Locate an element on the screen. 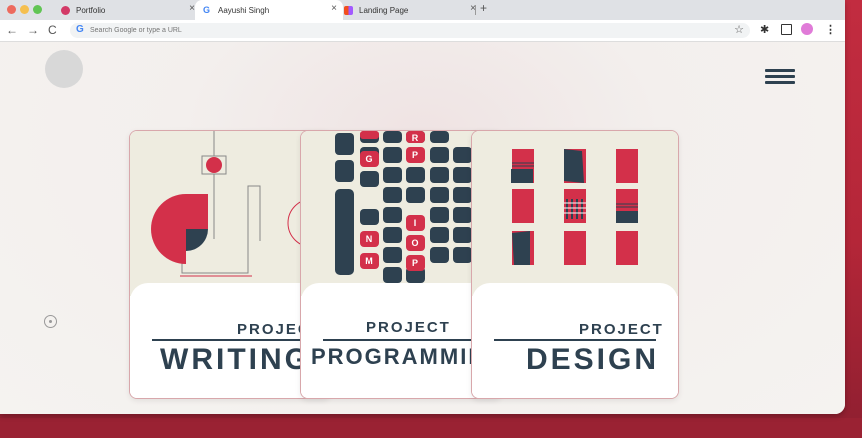  scroll-indicator-icon is located at coordinates (50, 321).